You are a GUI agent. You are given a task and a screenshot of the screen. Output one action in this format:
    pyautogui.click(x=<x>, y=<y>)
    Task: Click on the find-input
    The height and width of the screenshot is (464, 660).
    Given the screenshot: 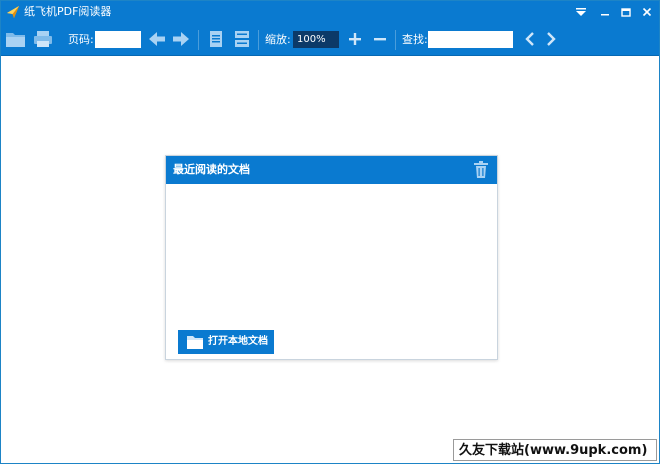 What is the action you would take?
    pyautogui.click(x=470, y=39)
    